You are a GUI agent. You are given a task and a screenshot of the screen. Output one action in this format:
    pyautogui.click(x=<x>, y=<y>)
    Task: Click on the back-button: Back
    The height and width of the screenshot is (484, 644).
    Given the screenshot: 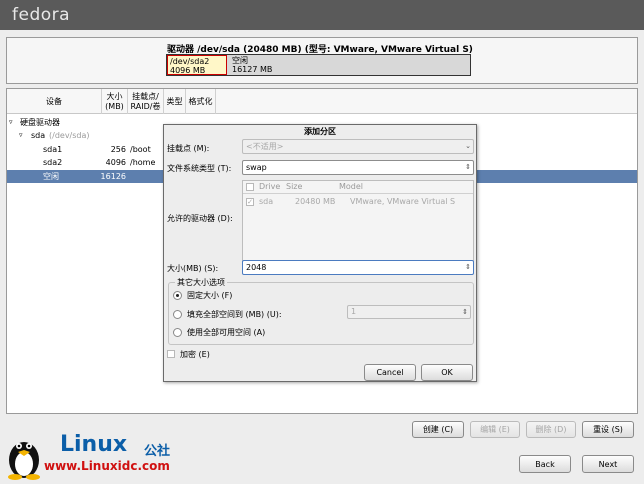 What is the action you would take?
    pyautogui.click(x=545, y=464)
    